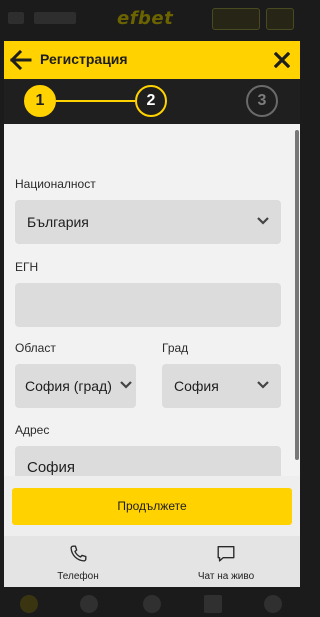  I want to click on chat-label: Чат на живо, so click(226, 576).